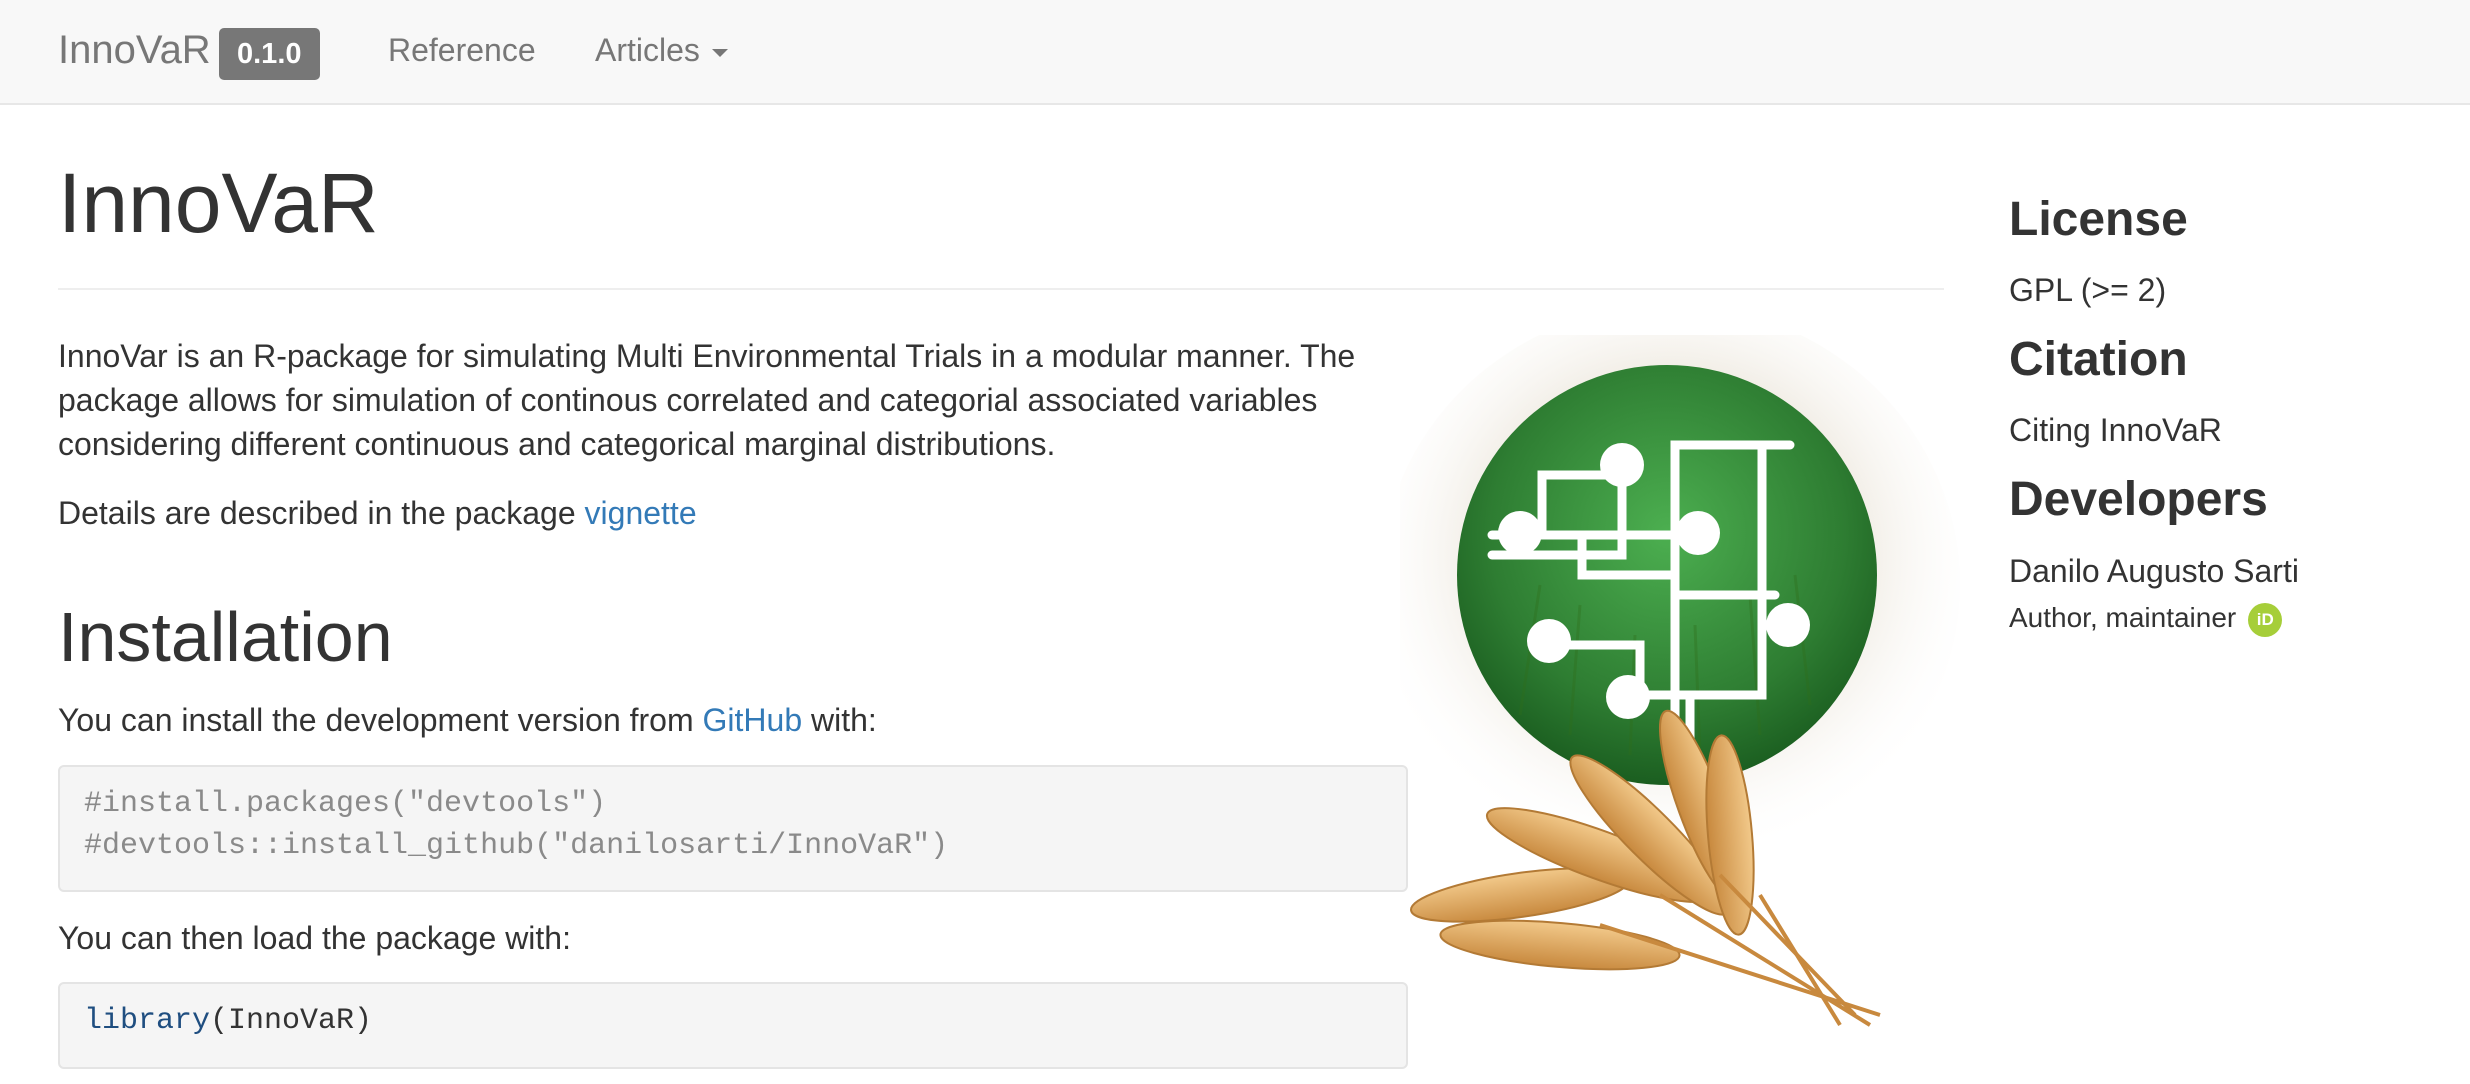  What do you see at coordinates (218, 203) in the screenshot?
I see `page-title: InnoVaR` at bounding box center [218, 203].